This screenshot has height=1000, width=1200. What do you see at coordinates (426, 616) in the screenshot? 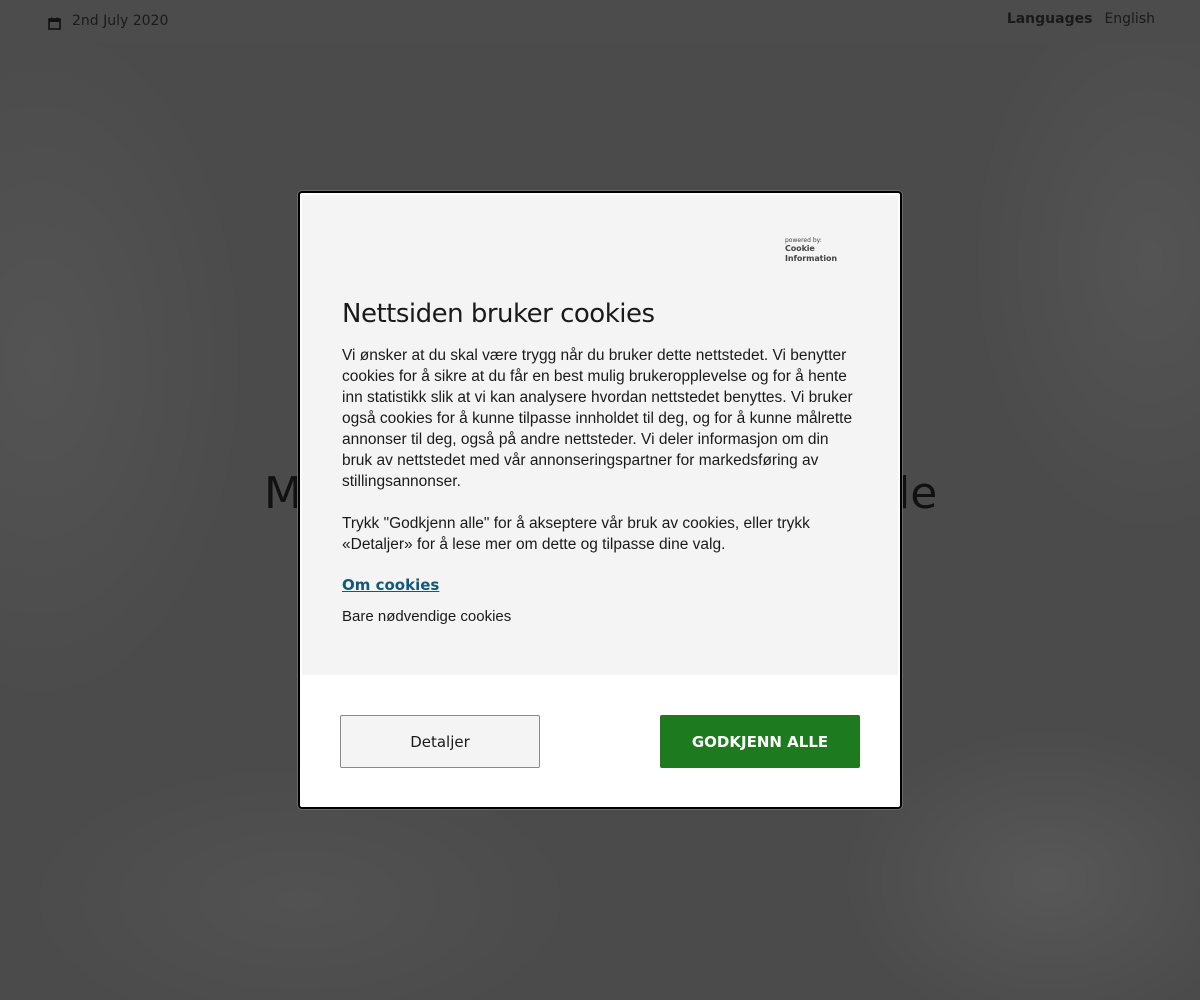
I see `necessary-cookies-option: Bare nødvendige cookies` at bounding box center [426, 616].